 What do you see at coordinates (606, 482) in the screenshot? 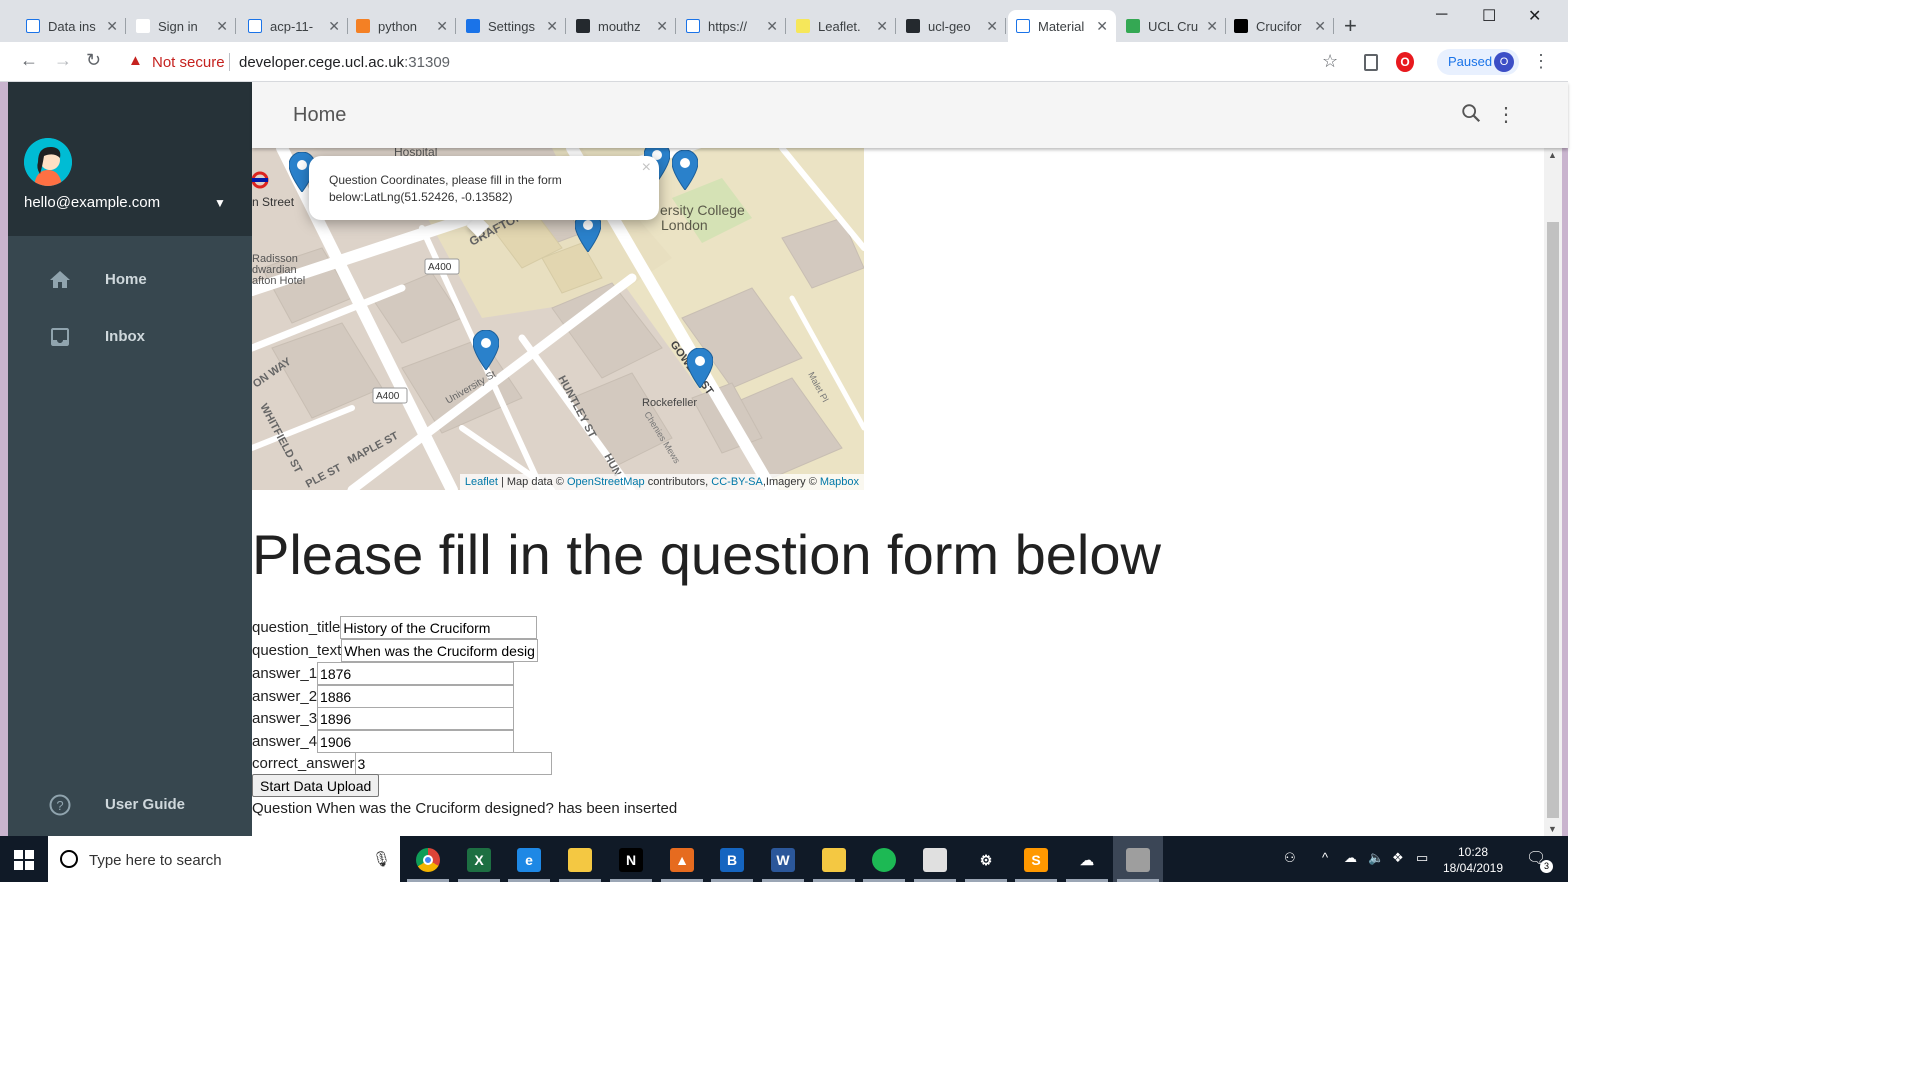
I see `osm-link: OpenStreetMap` at bounding box center [606, 482].